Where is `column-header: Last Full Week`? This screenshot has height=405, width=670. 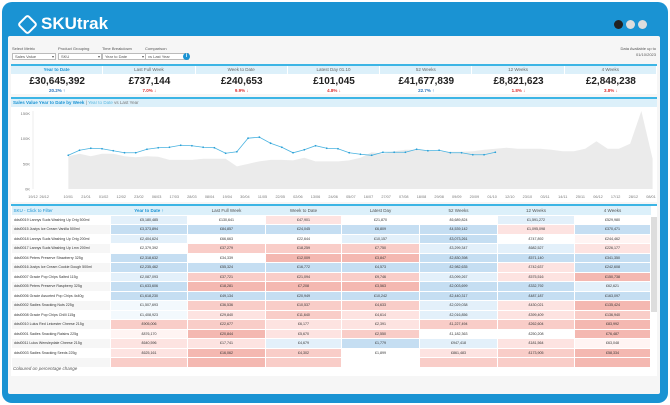 column-header: Last Full Week is located at coordinates (226, 210).